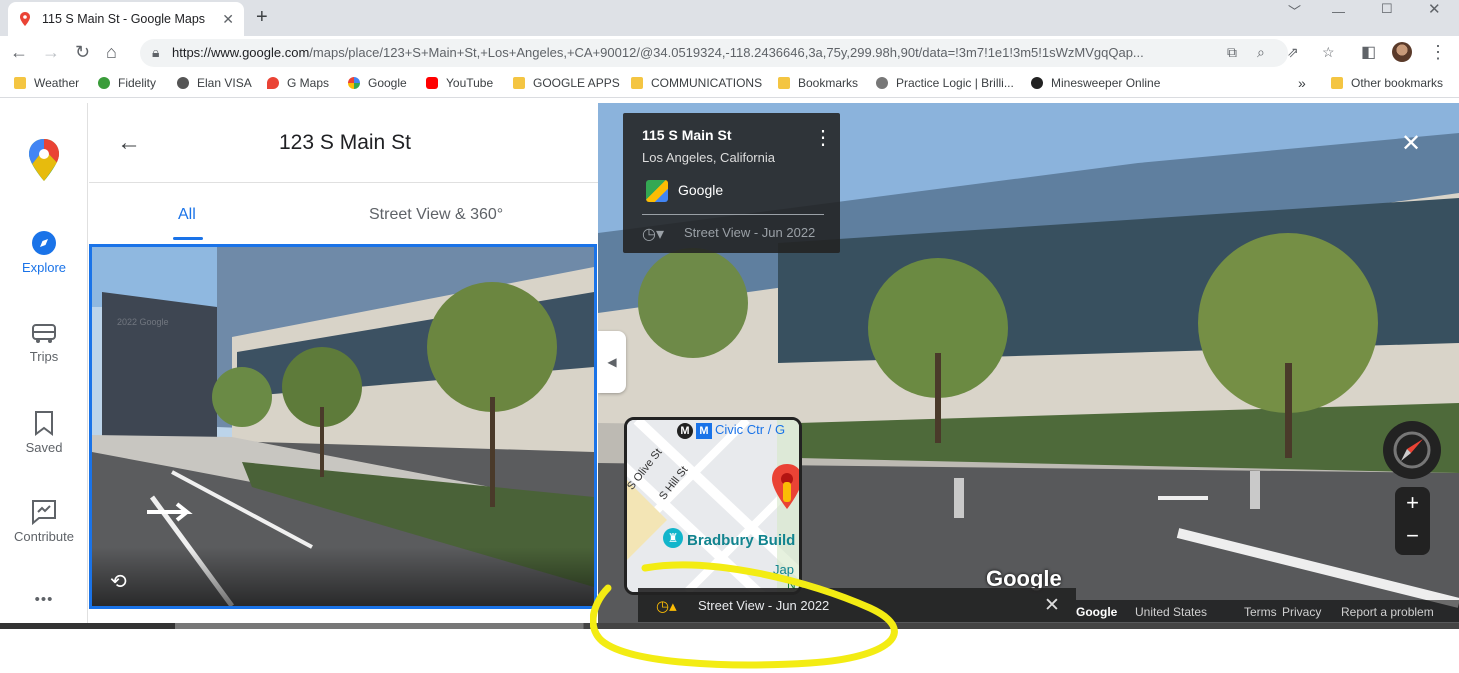  I want to click on chevron-down-icon: ﹀, so click(1294, 10).